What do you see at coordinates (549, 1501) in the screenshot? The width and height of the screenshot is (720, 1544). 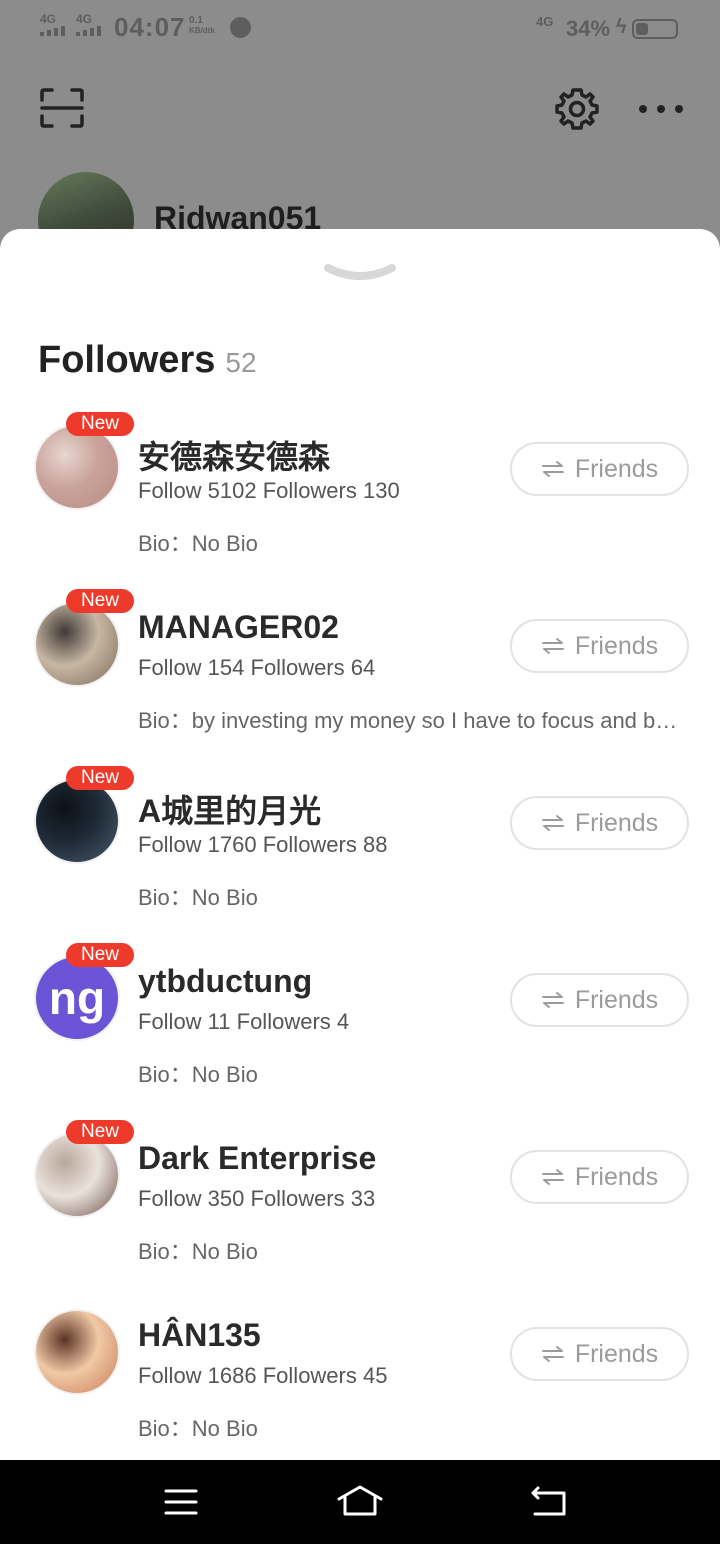 I see `back-icon` at bounding box center [549, 1501].